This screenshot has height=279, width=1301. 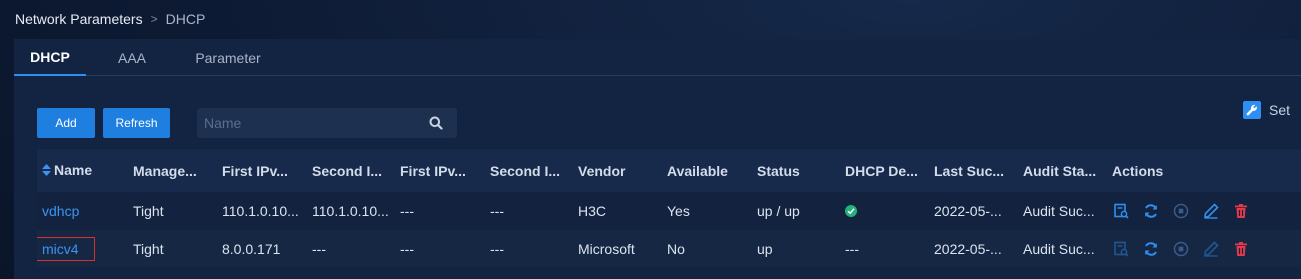 What do you see at coordinates (697, 170) in the screenshot?
I see `header-available: Available` at bounding box center [697, 170].